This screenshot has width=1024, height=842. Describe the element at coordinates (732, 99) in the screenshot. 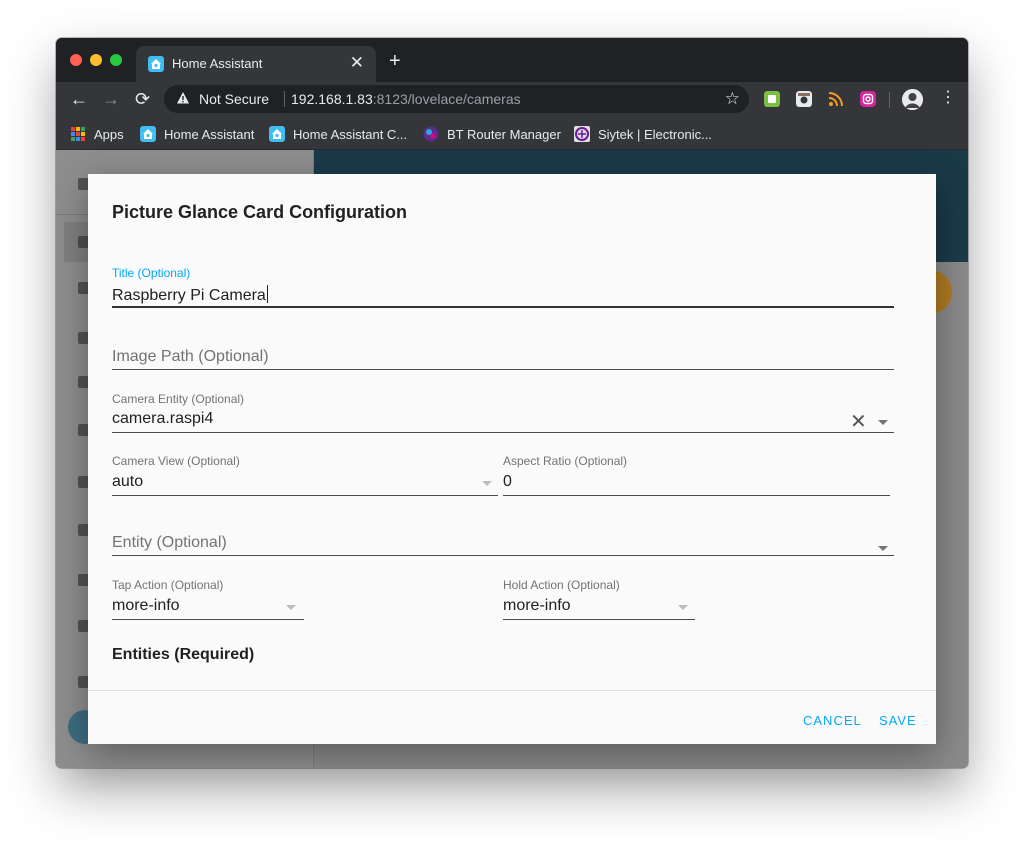

I see `bookmark-star-icon: ☆` at that location.